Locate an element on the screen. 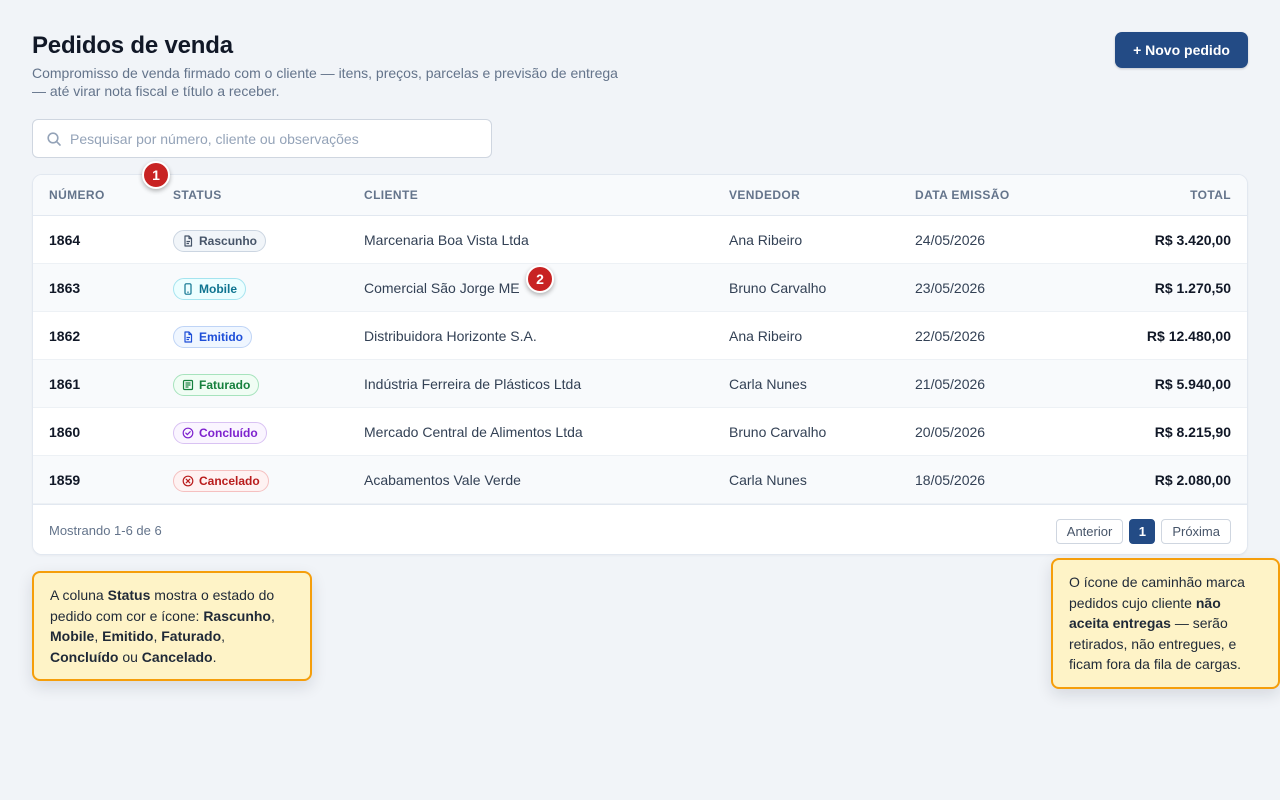 The width and height of the screenshot is (1280, 800). status-badge: Rascunho is located at coordinates (220, 241).